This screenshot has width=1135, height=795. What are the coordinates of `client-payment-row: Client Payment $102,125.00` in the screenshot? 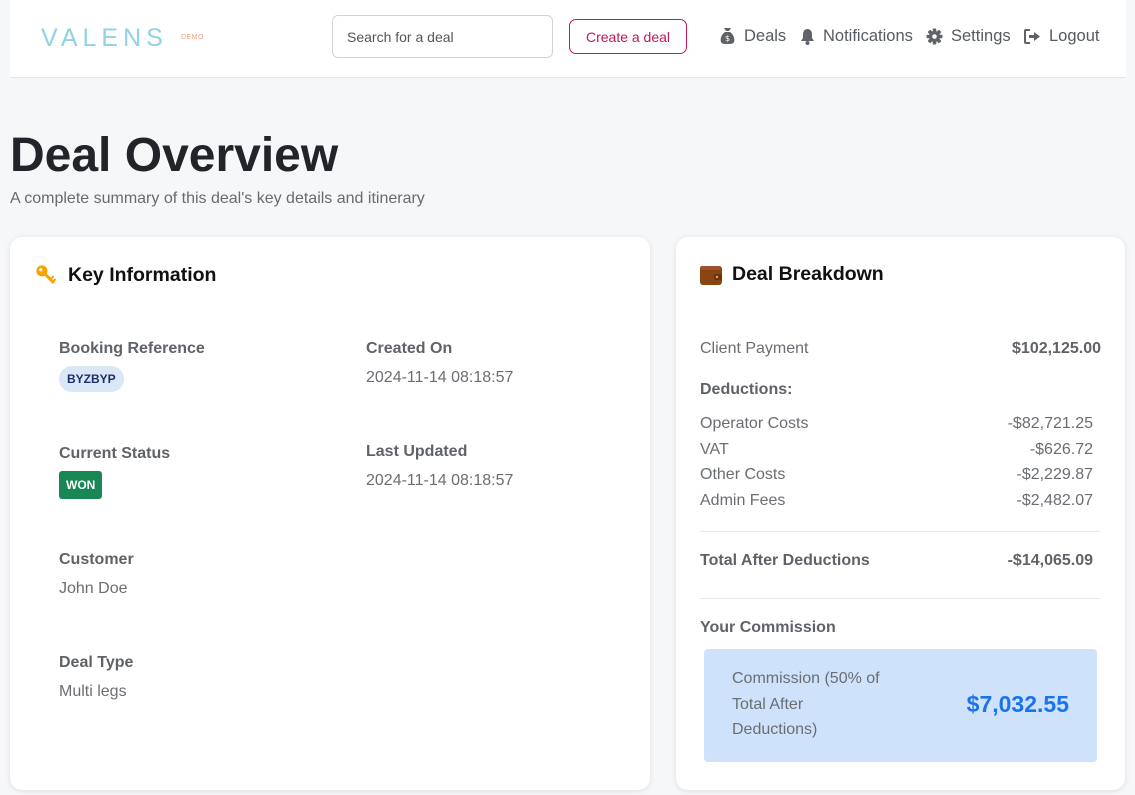 It's located at (900, 349).